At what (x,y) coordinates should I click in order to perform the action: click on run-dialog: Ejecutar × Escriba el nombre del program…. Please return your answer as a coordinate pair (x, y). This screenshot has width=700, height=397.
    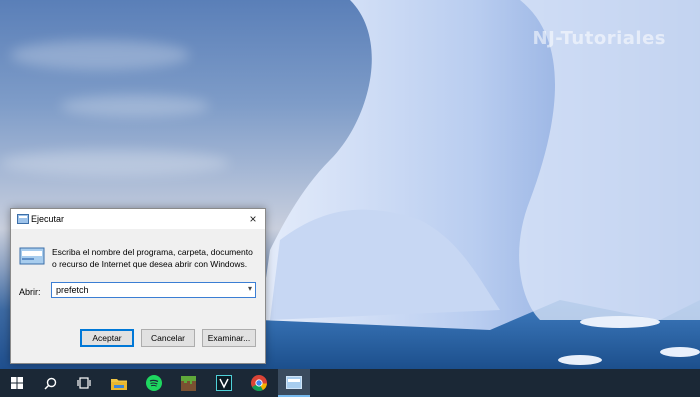
    Looking at the image, I should click on (138, 286).